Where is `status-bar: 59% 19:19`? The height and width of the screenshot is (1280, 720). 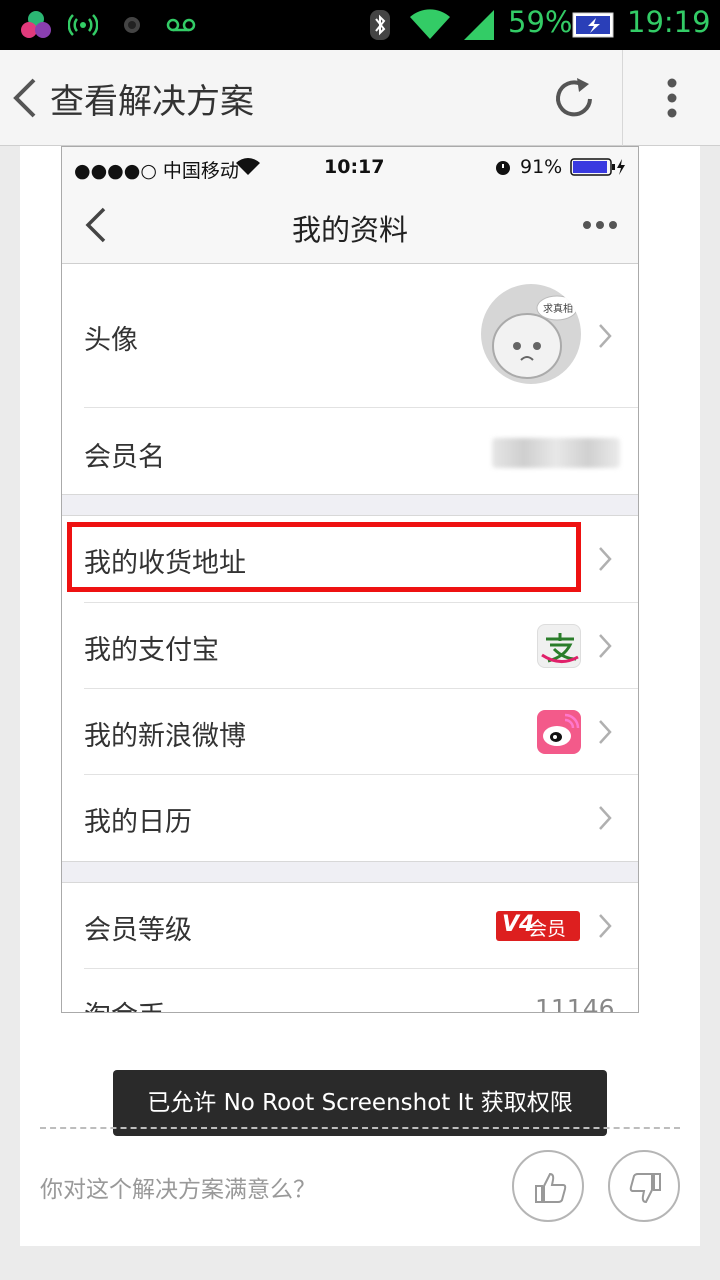
status-bar: 59% 19:19 is located at coordinates (360, 25).